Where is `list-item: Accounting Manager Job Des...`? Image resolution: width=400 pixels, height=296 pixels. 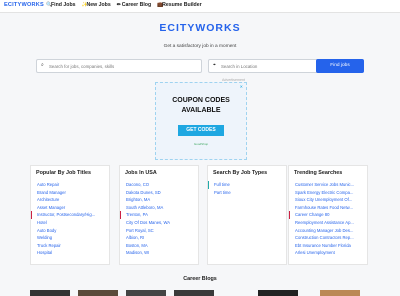 list-item: Accounting Manager Job Des... is located at coordinates (328, 231).